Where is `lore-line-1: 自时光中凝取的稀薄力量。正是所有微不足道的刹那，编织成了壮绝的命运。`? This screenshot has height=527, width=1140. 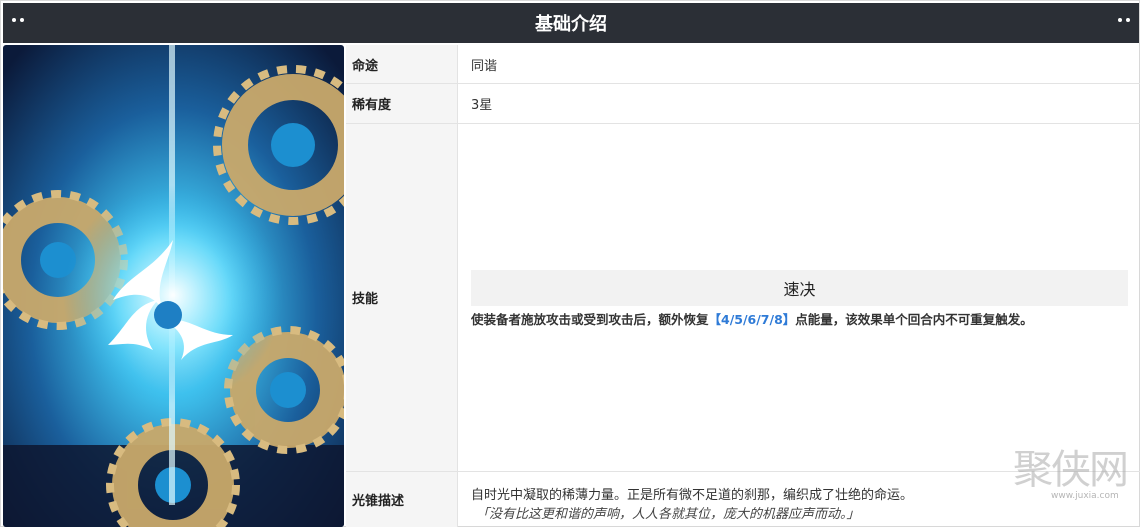 lore-line-1: 自时光中凝取的稀薄力量。正是所有微不足道的刹那，编织成了壮绝的命运。 is located at coordinates (692, 495).